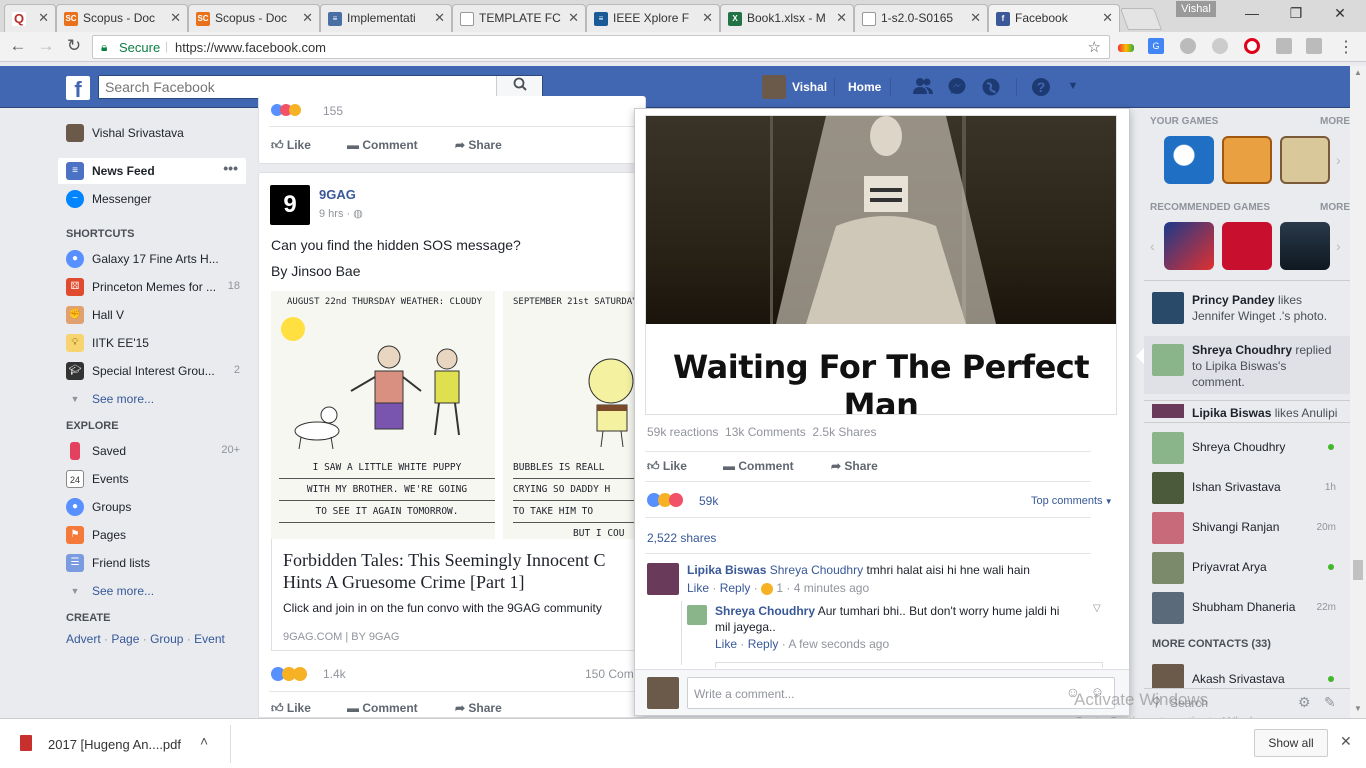 The image size is (1366, 768). Describe the element at coordinates (153, 199) in the screenshot. I see `sidebar-item-messenger: ~ Messenger` at that location.